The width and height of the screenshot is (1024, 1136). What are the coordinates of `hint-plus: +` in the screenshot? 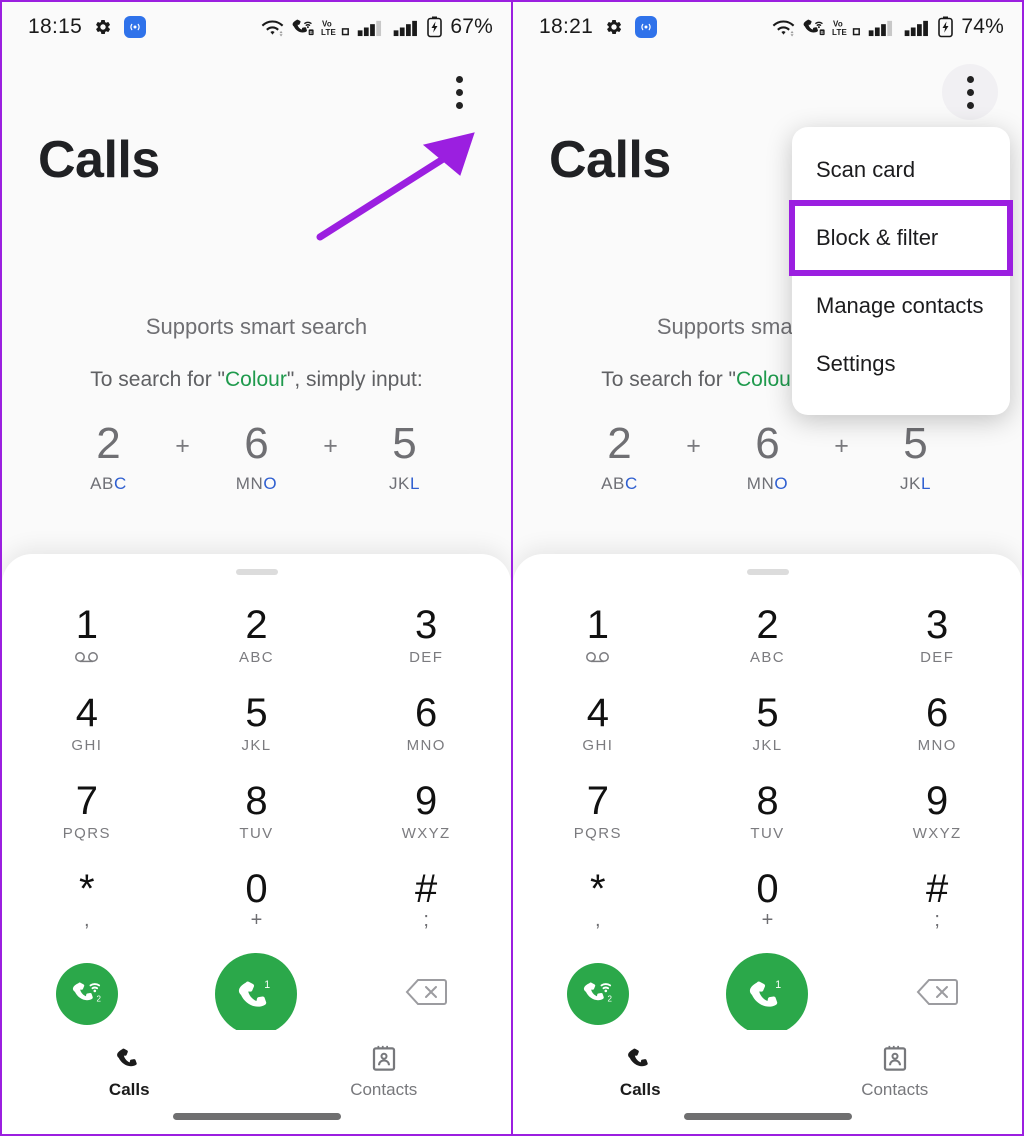 It's located at (841, 446).